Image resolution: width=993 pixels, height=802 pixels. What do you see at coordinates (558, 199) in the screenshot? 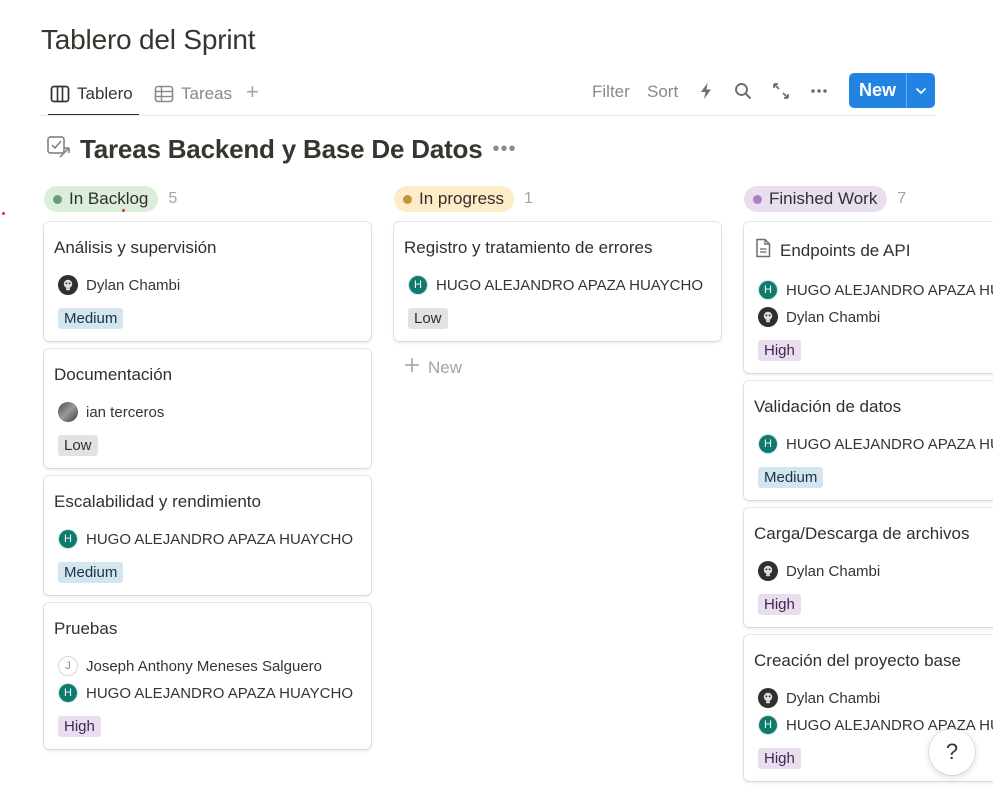
I see `column-header: In progress 1` at bounding box center [558, 199].